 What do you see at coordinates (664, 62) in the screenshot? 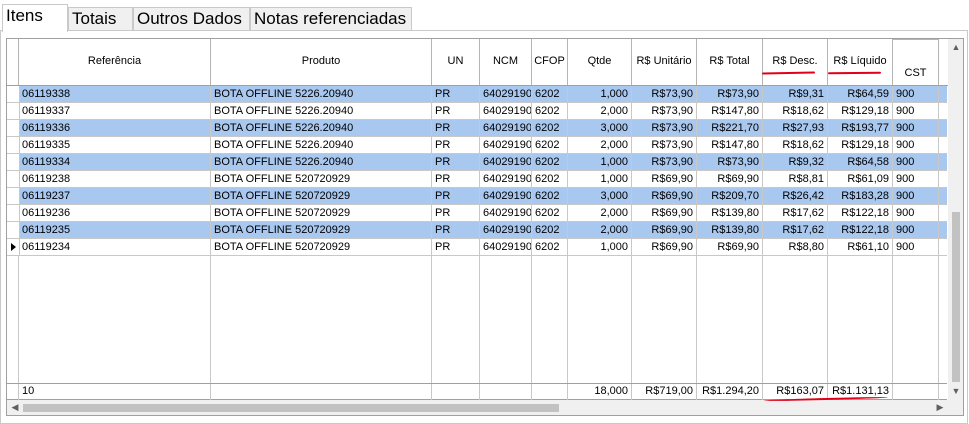
I see `header-col-unitario: R$ Unitário` at bounding box center [664, 62].